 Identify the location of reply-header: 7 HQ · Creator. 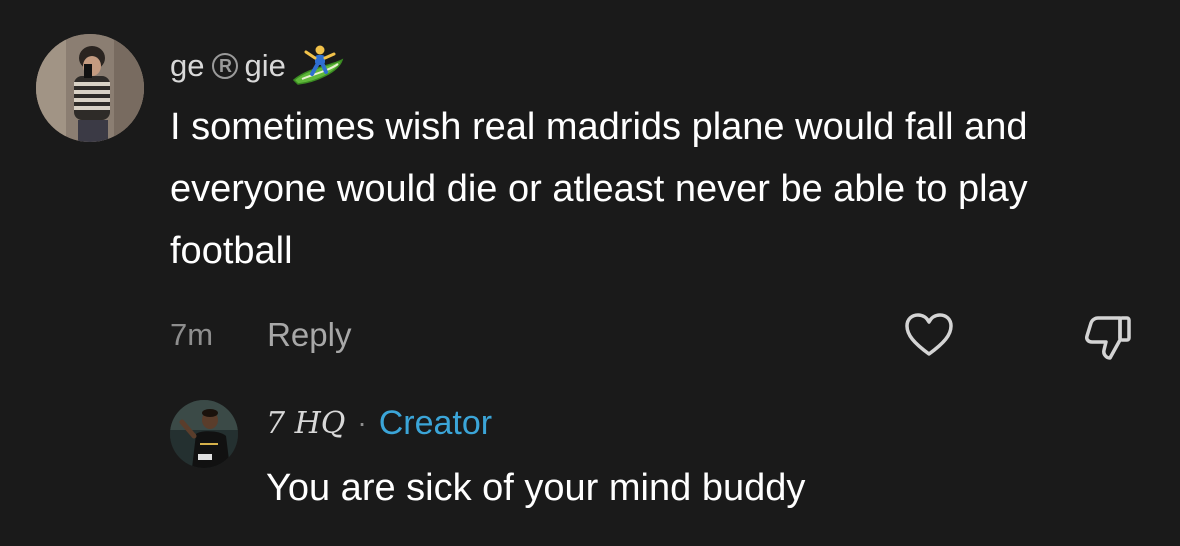
(379, 423).